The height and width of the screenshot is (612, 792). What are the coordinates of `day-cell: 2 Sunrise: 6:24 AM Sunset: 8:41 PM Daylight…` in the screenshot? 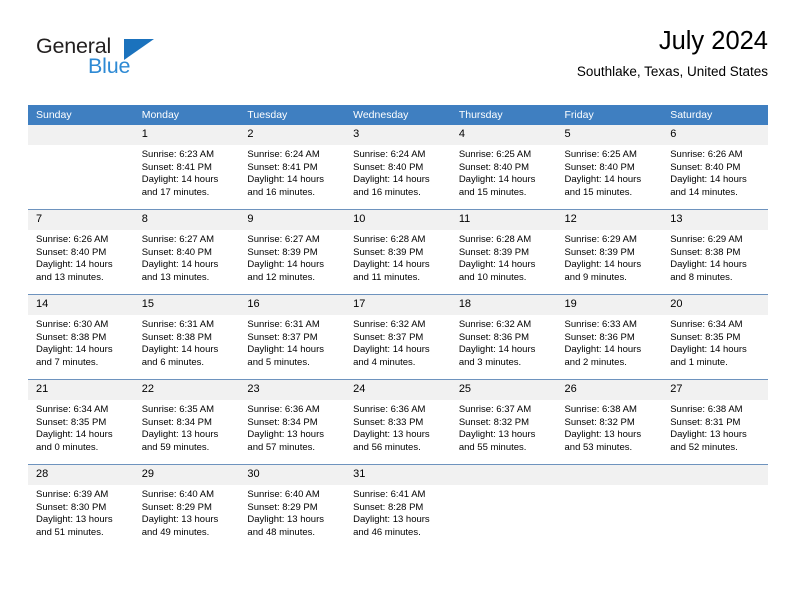 It's located at (292, 167).